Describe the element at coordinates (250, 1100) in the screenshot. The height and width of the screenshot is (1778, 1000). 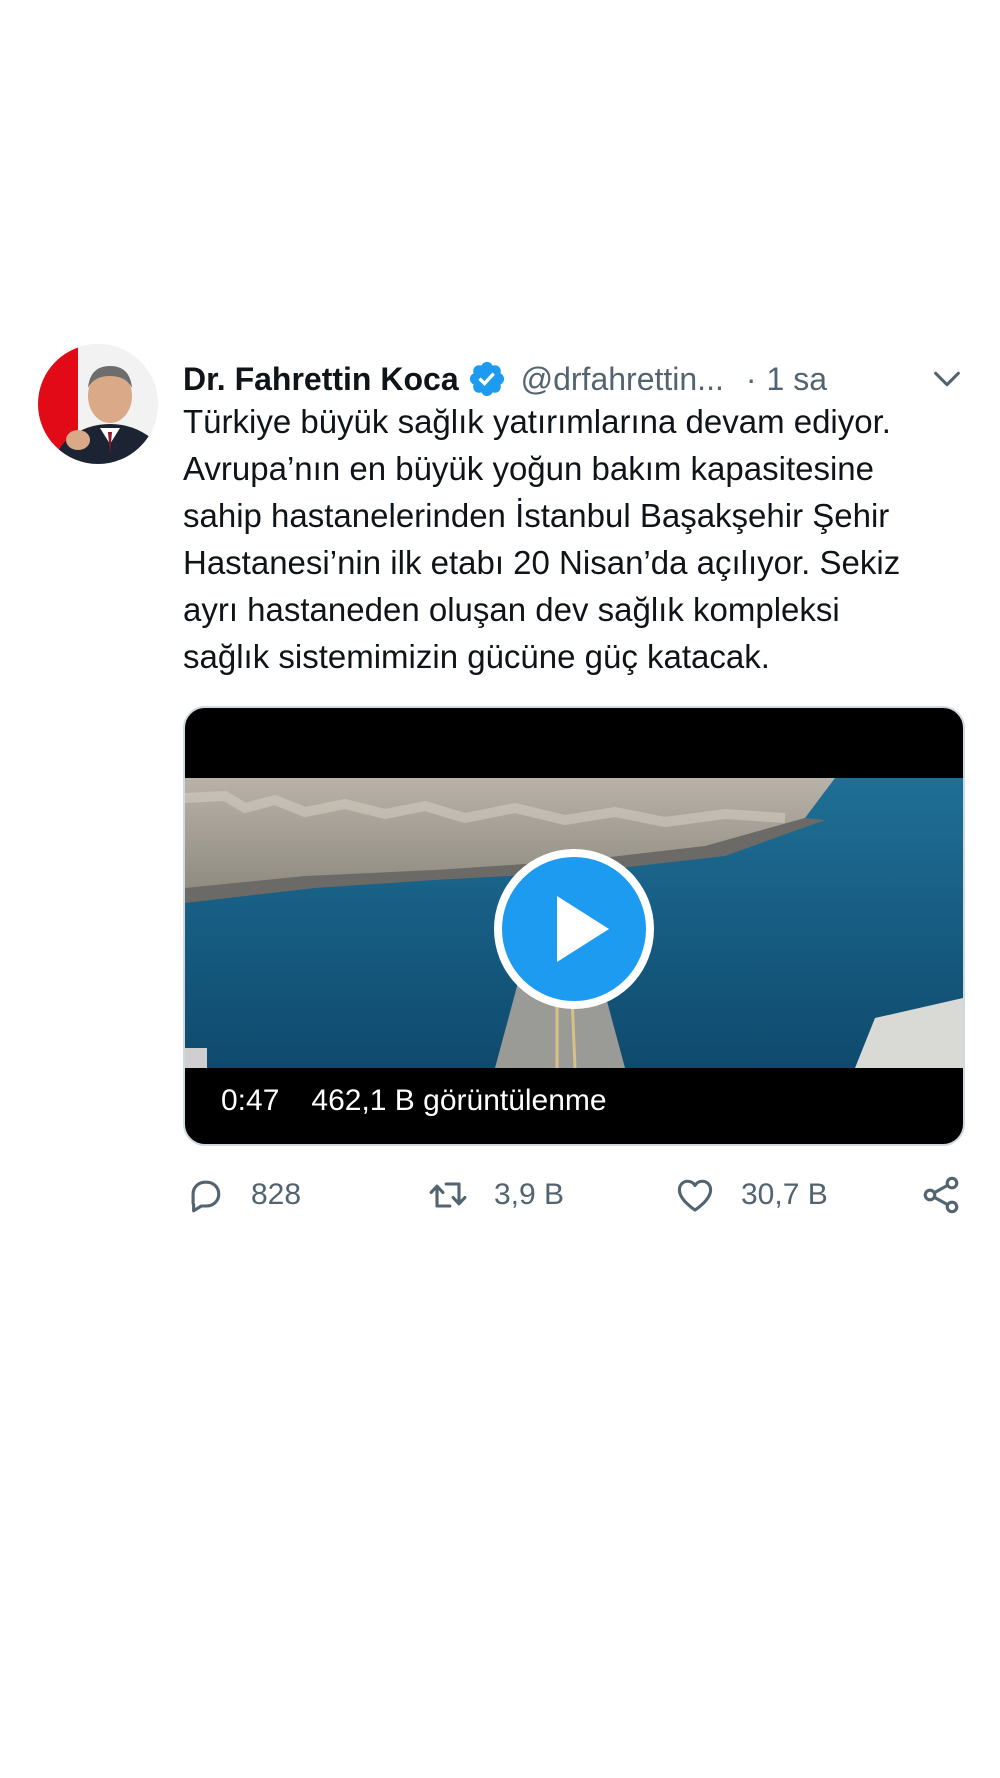
I see `video-duration: 0:47` at that location.